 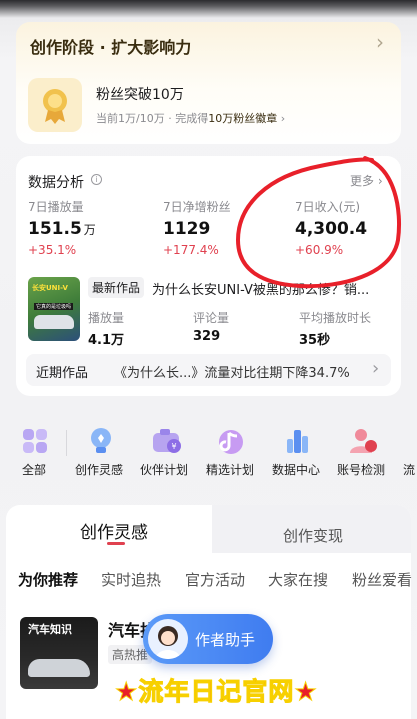 What do you see at coordinates (319, 250) in the screenshot?
I see `stat-income-change: +60.9%` at bounding box center [319, 250].